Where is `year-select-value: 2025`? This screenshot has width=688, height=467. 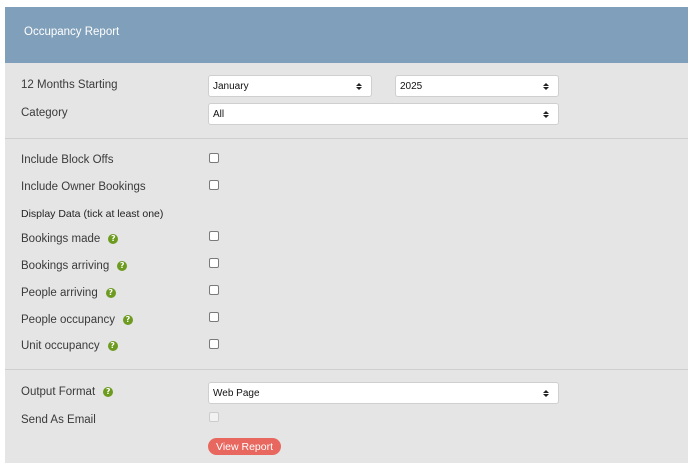
year-select-value: 2025 is located at coordinates (411, 86).